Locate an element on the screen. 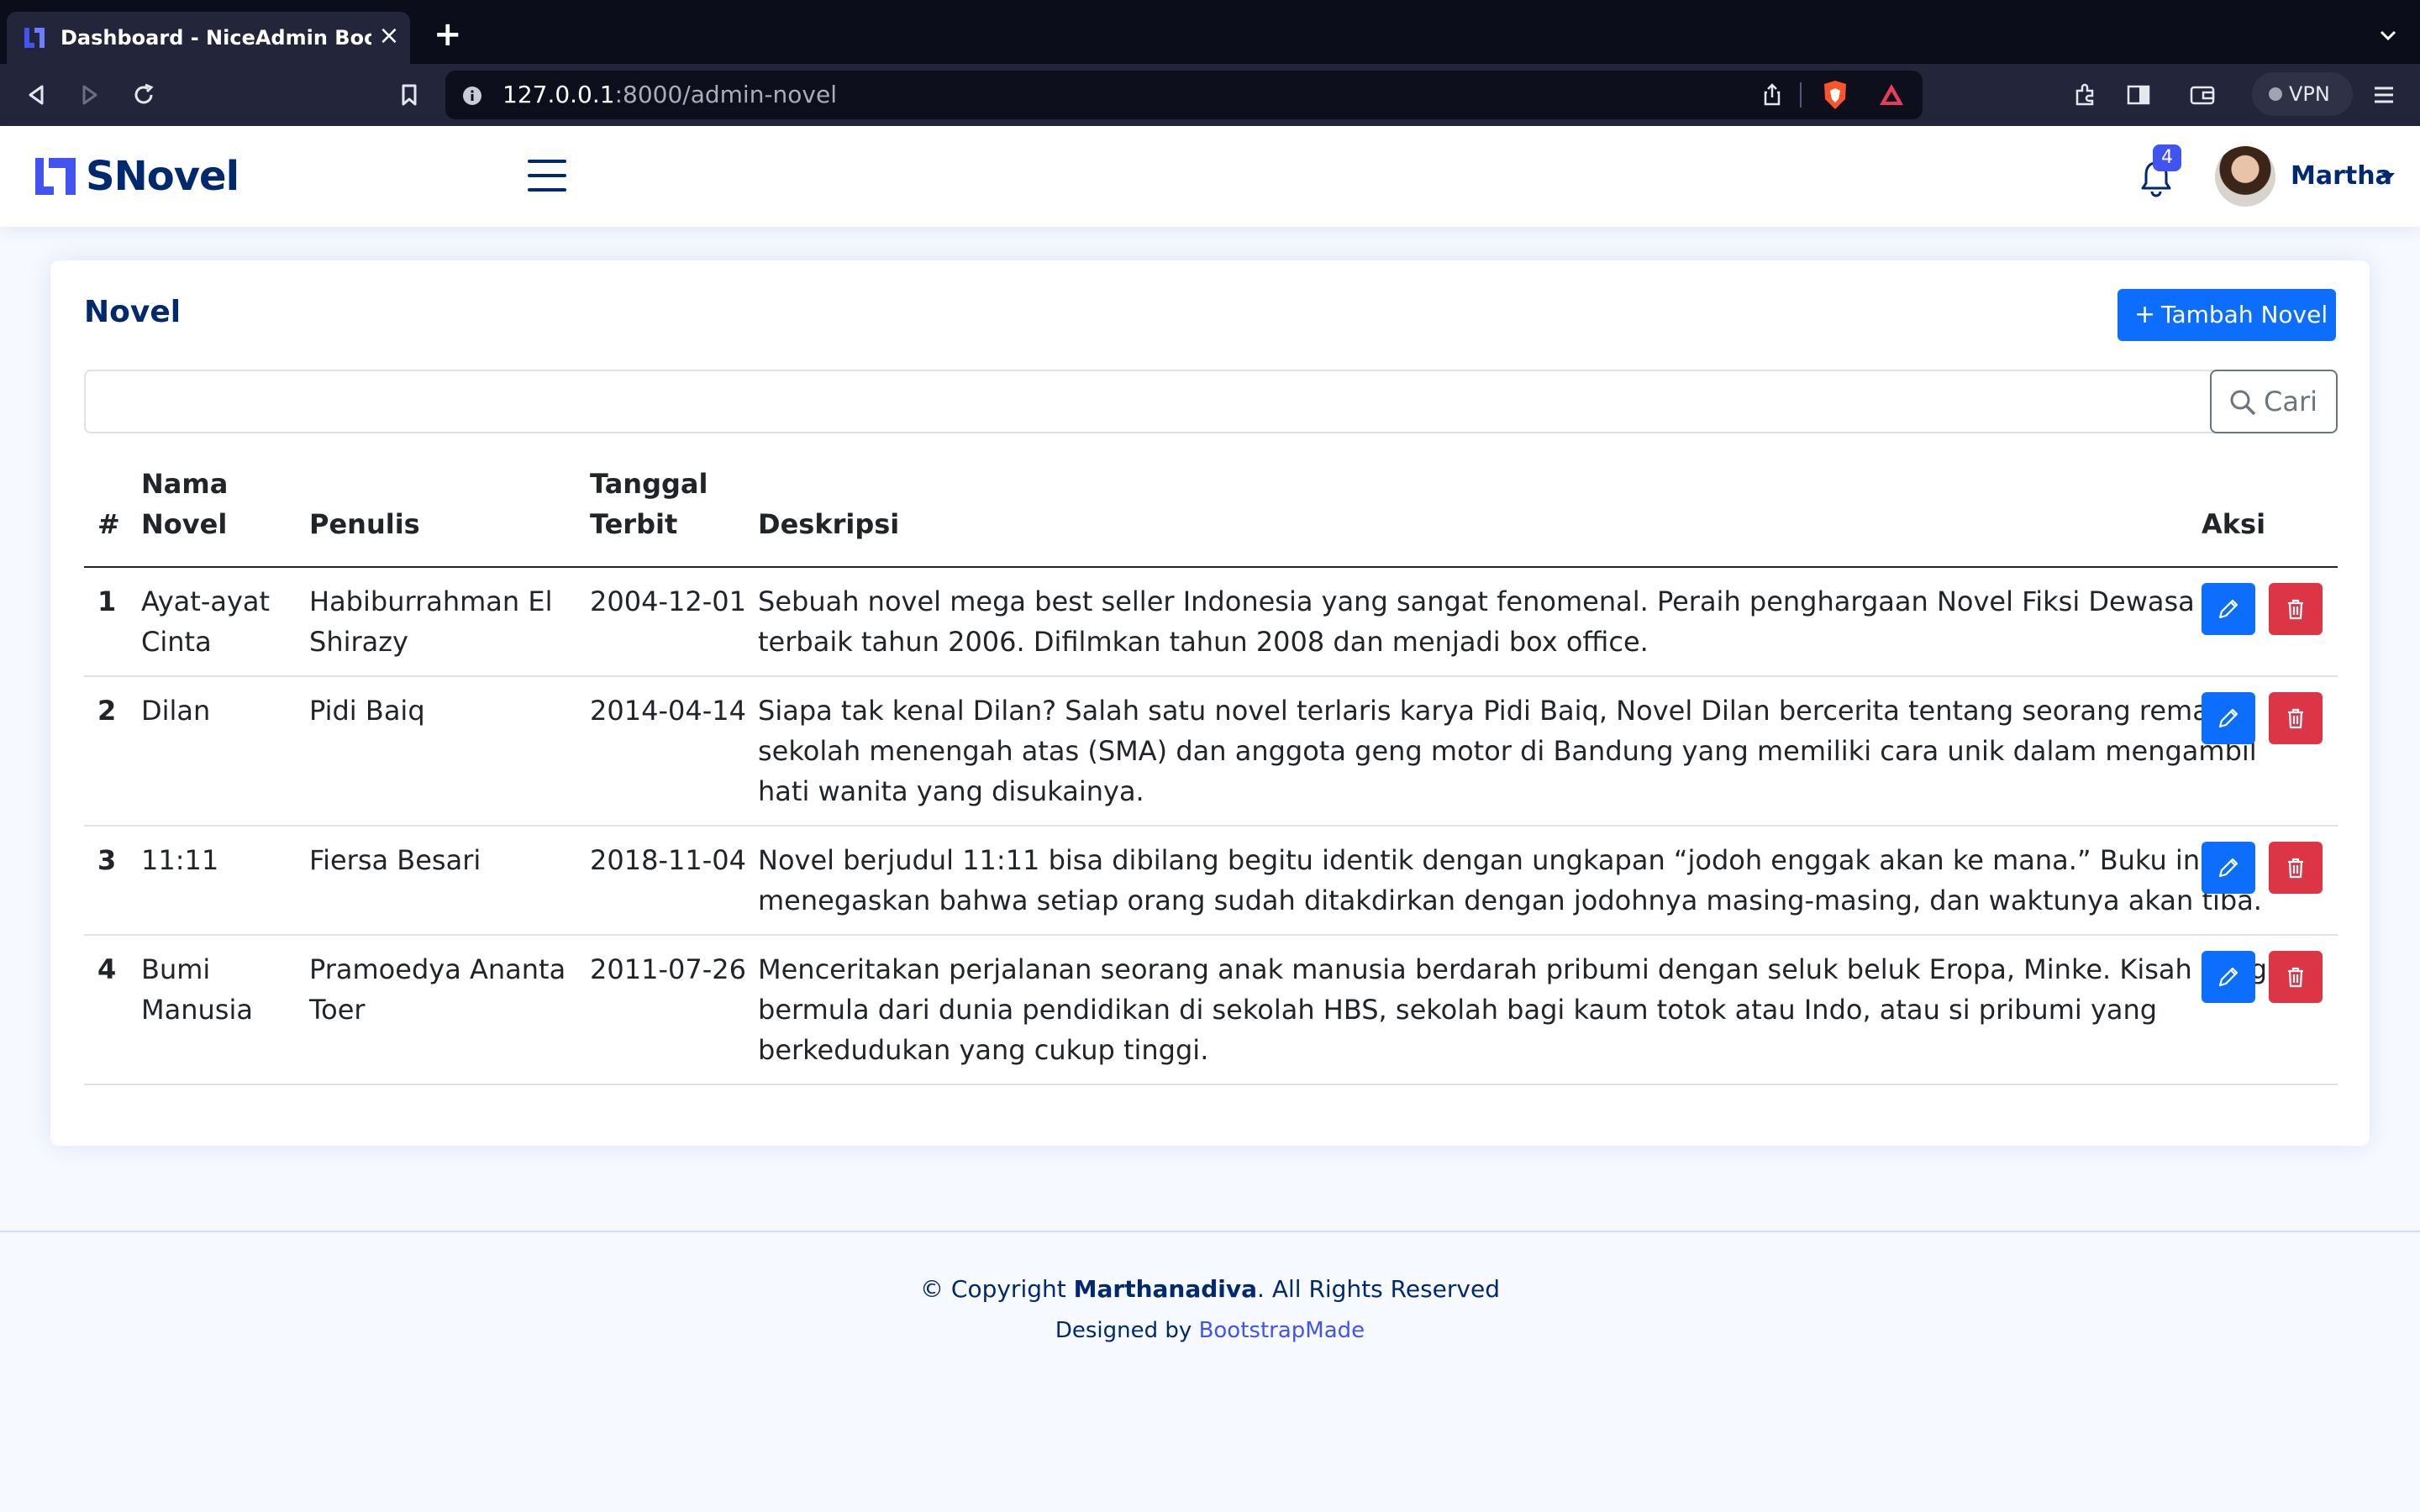 The width and height of the screenshot is (2420, 1512). url-text: 127.0.0.1:8000/admin-novel is located at coordinates (669, 94).